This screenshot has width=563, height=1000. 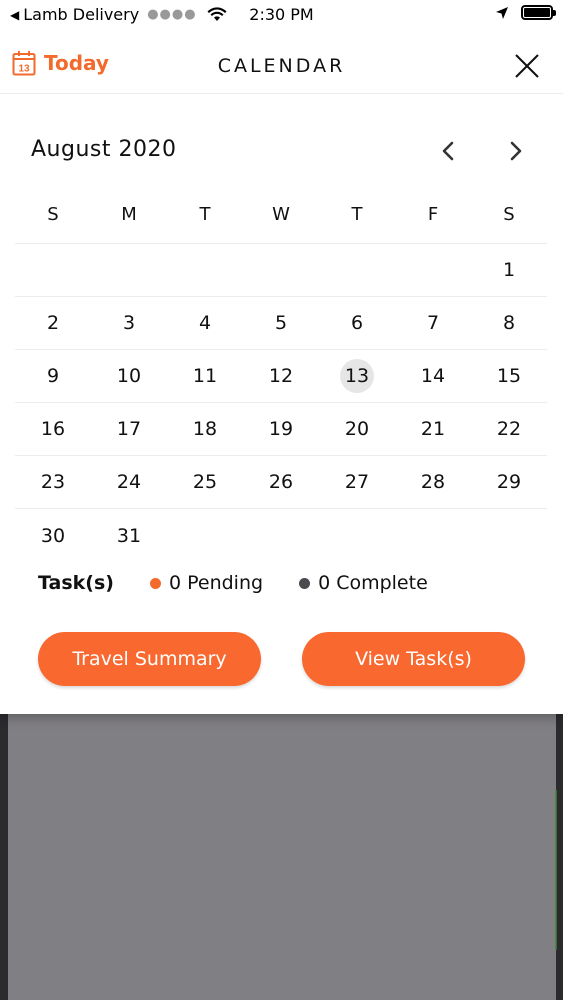 I want to click on calendar-day: 20, so click(x=357, y=429).